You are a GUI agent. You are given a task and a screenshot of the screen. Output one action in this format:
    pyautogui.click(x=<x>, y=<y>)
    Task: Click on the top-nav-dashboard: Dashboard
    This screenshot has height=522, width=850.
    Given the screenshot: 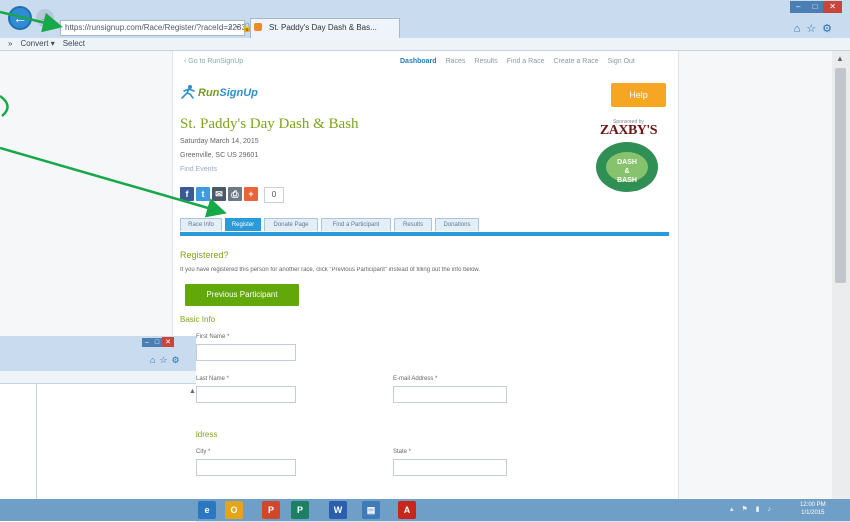 What is the action you would take?
    pyautogui.click(x=418, y=61)
    